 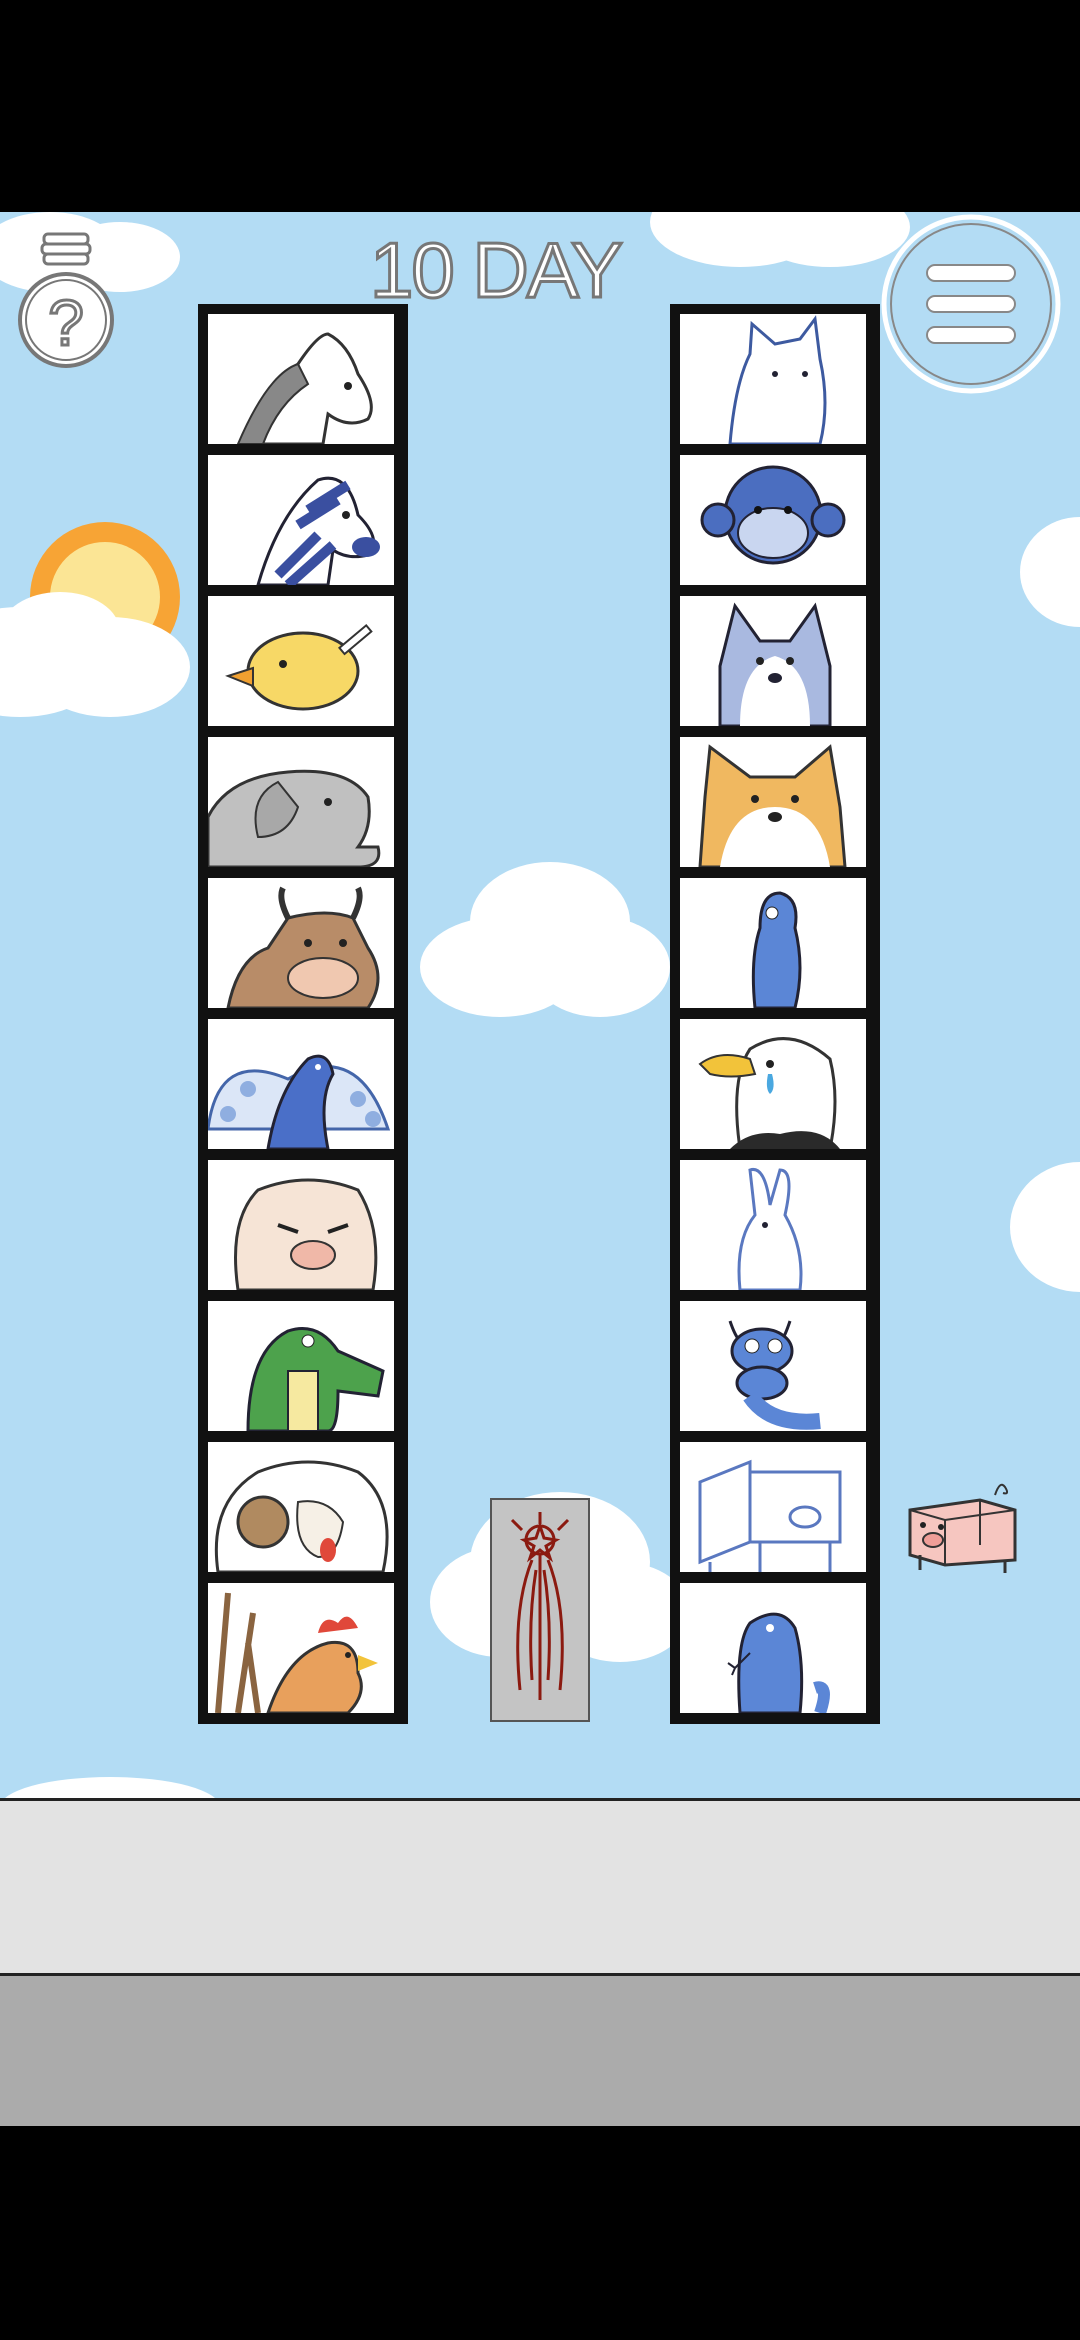 I want to click on tile-crocodile, so click(x=301, y=1366).